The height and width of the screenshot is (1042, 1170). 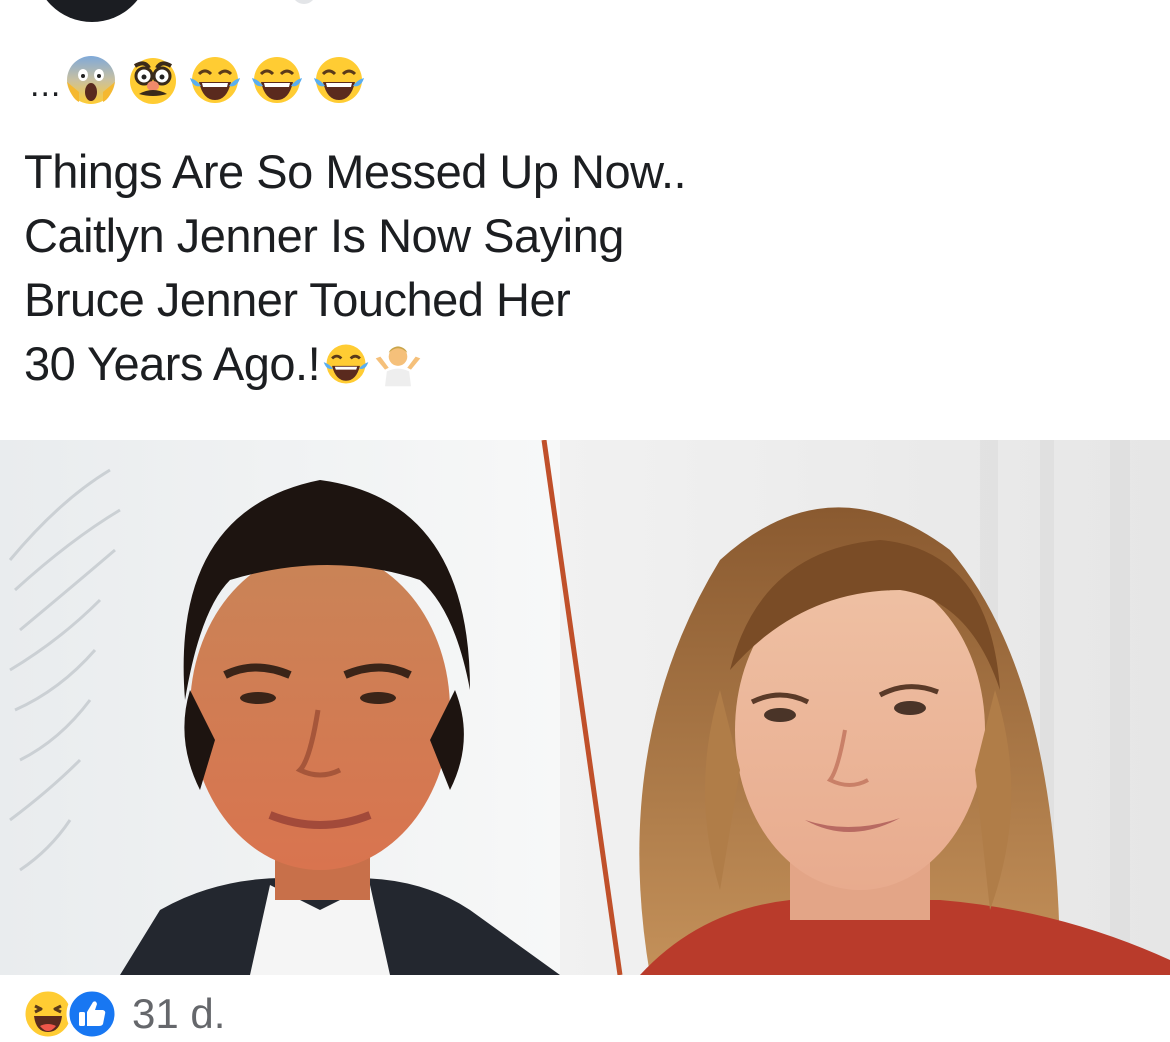 I want to click on headline-line: Things Are So Messed Up Now.., so click(x=355, y=171).